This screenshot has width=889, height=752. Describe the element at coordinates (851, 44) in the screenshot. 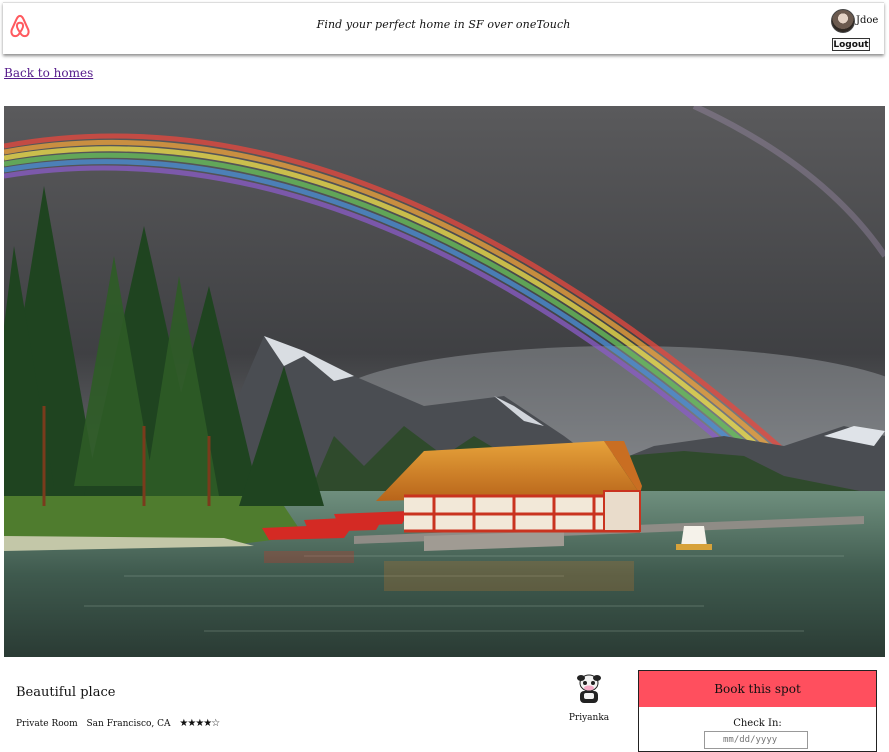

I see `logout-button: Logout` at that location.